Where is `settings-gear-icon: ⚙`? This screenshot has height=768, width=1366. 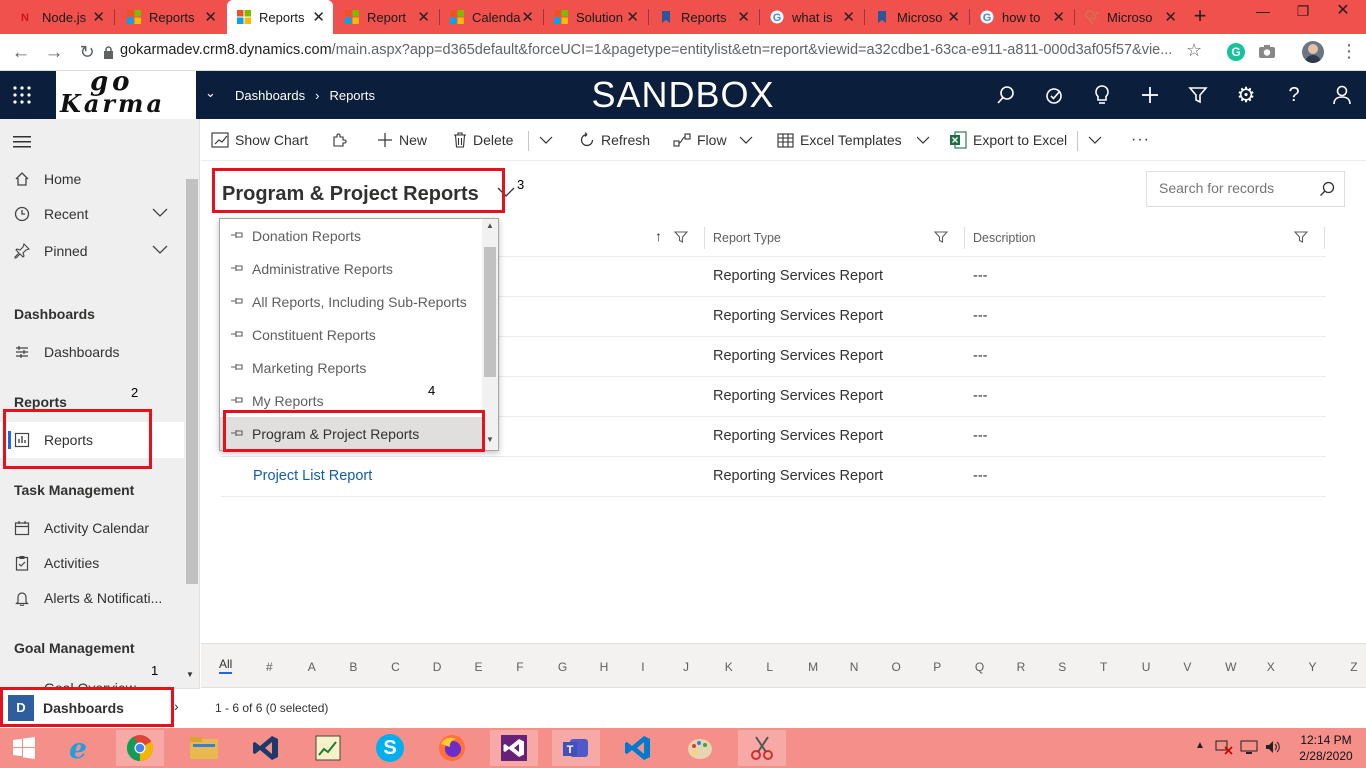
settings-gear-icon: ⚙ is located at coordinates (1246, 95).